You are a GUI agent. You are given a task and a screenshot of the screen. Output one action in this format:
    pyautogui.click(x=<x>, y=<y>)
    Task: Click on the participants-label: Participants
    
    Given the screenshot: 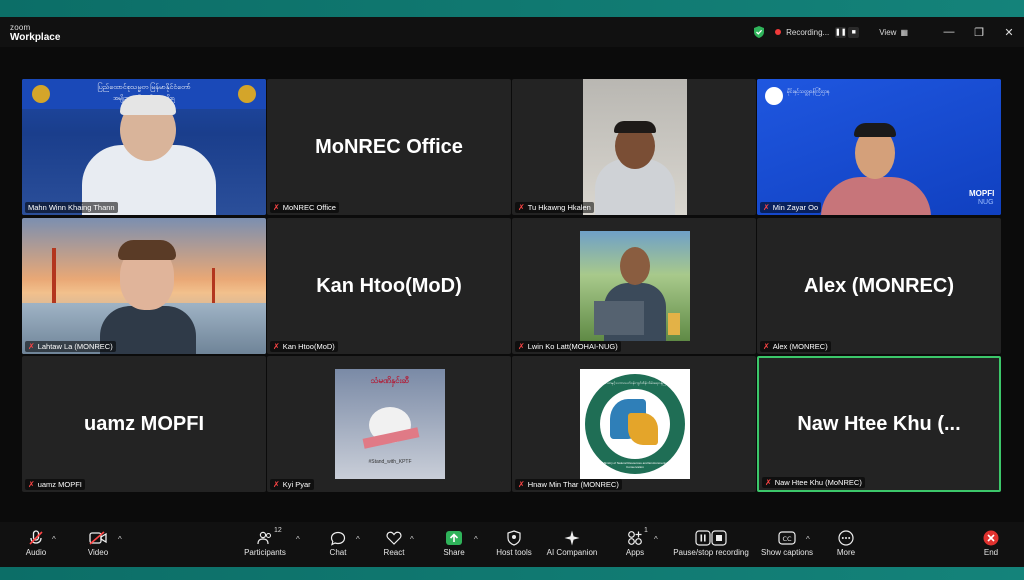 What is the action you would take?
    pyautogui.click(x=265, y=552)
    